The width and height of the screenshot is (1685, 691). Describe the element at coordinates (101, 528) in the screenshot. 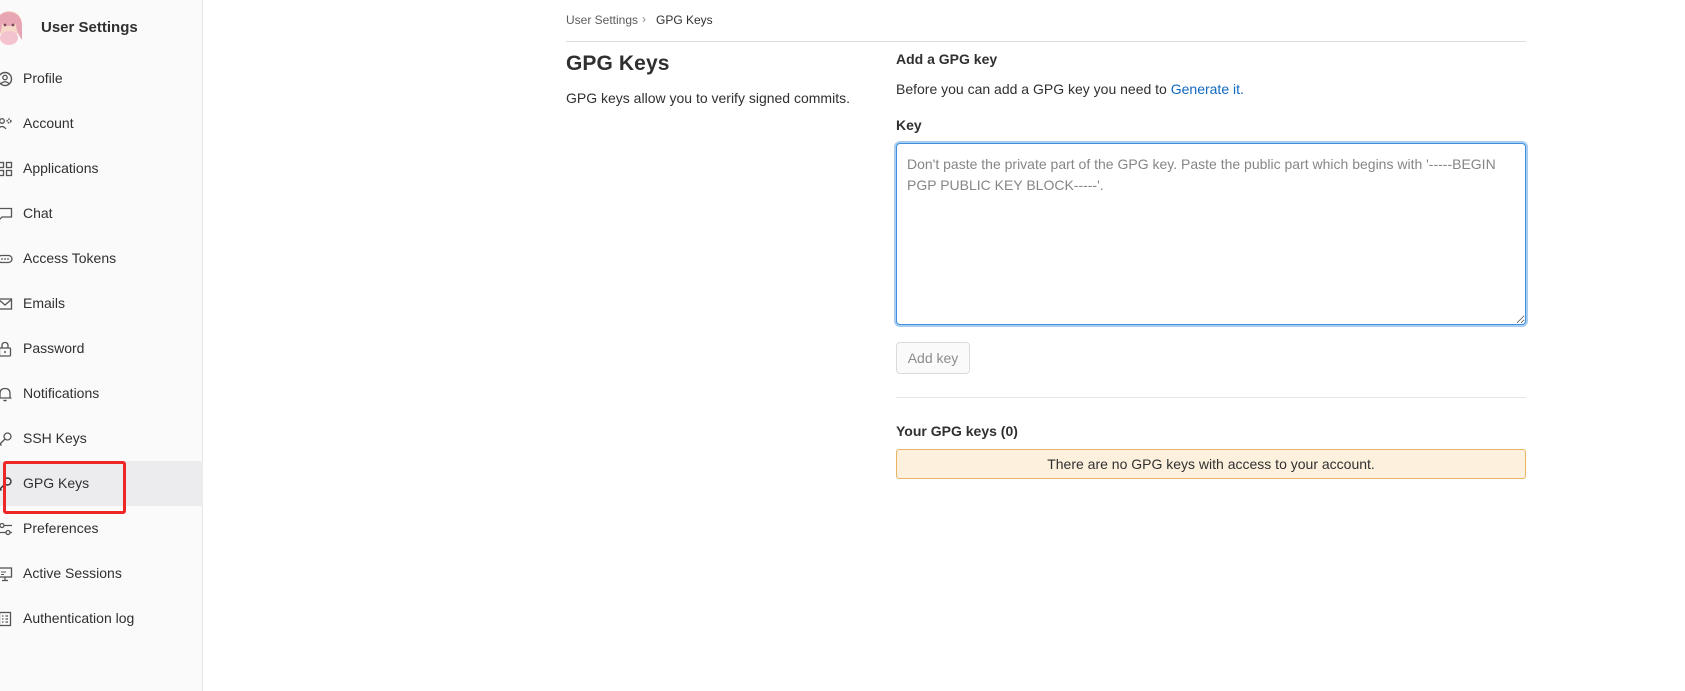

I see `sidebar-item-preferences: Preferences` at that location.